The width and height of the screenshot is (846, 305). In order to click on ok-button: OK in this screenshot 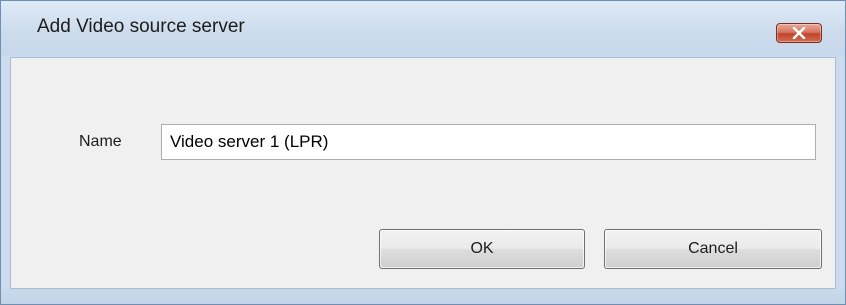, I will do `click(482, 249)`.